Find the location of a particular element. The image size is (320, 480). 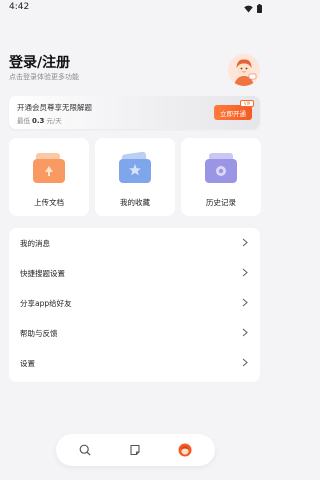

nav-notes is located at coordinates (135, 450).